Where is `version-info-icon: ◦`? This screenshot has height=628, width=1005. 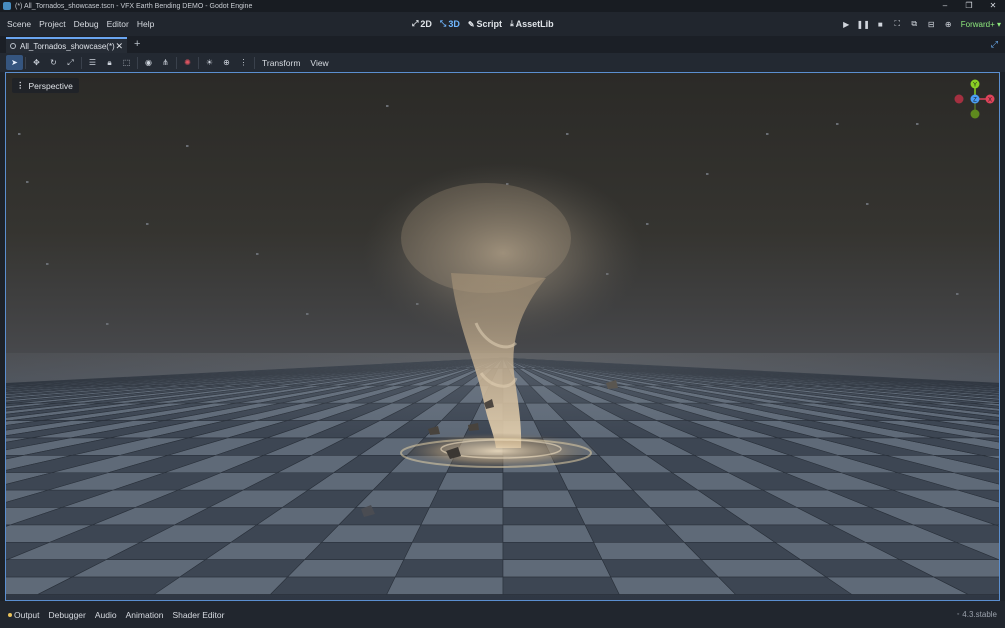
version-info-icon: ◦ is located at coordinates (958, 614).